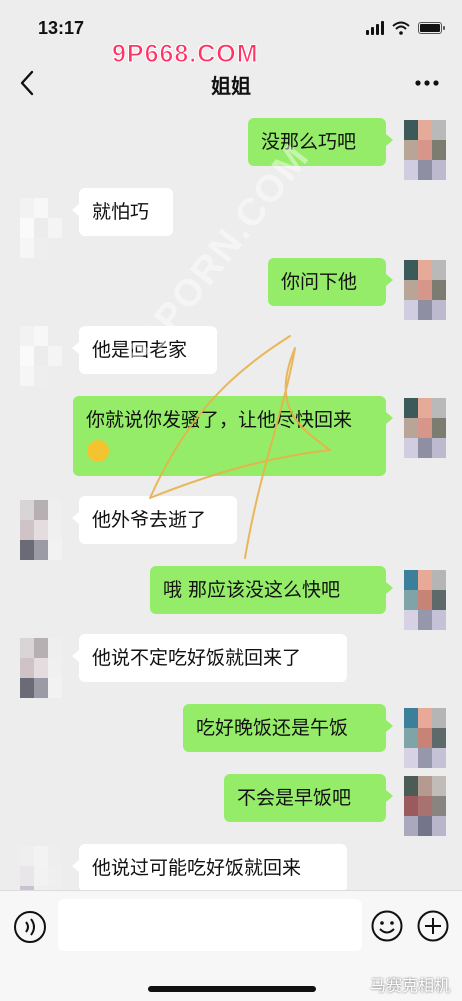 This screenshot has height=1001, width=462. I want to click on watermark-bottom: 马赛克相机, so click(409, 985).